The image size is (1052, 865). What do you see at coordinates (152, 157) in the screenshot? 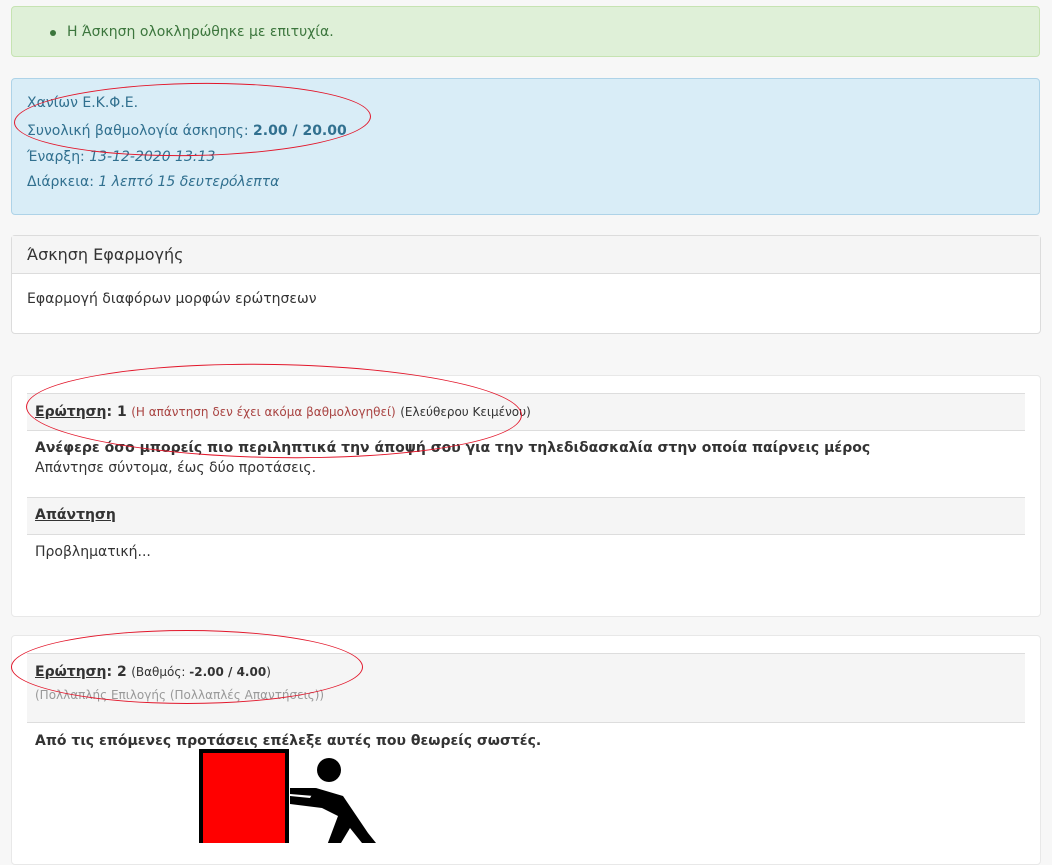
I see `start-value: 13-12-2020 13:13` at bounding box center [152, 157].